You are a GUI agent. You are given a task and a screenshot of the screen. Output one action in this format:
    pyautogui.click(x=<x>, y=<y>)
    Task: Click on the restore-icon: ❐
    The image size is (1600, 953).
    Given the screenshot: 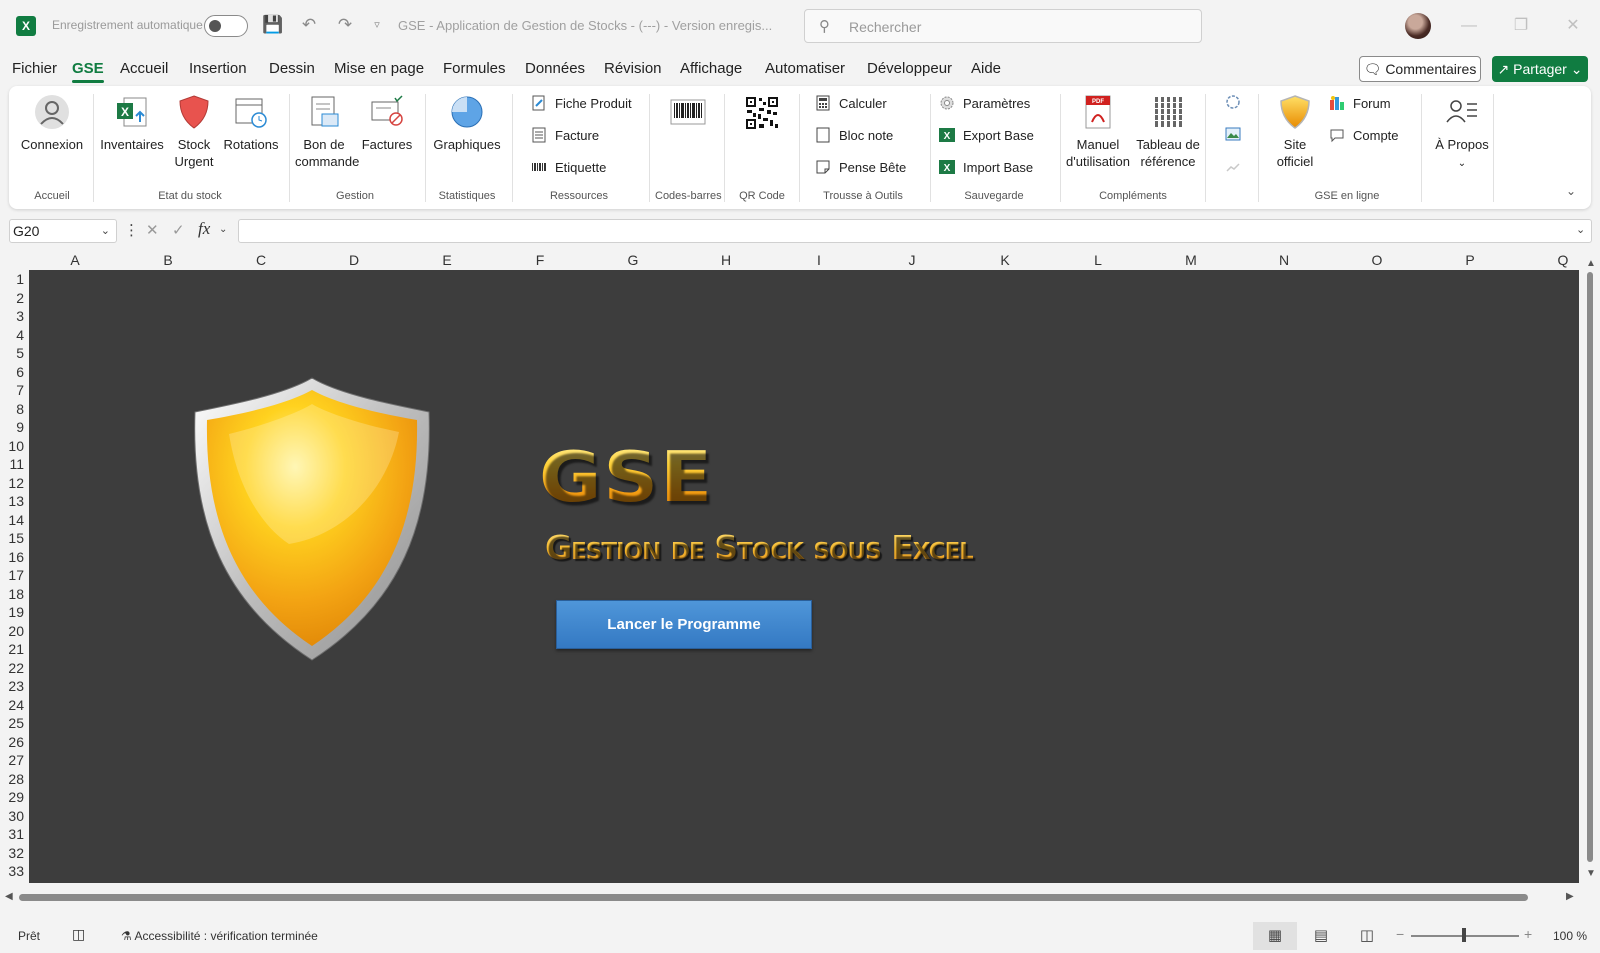 What is the action you would take?
    pyautogui.click(x=1521, y=26)
    